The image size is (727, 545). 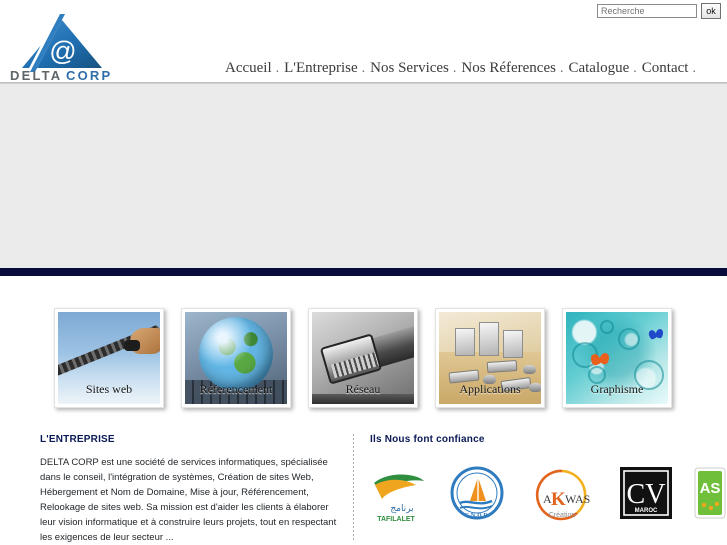 What do you see at coordinates (77, 439) in the screenshot?
I see `company-section-title: L'ENTREPRISE` at bounding box center [77, 439].